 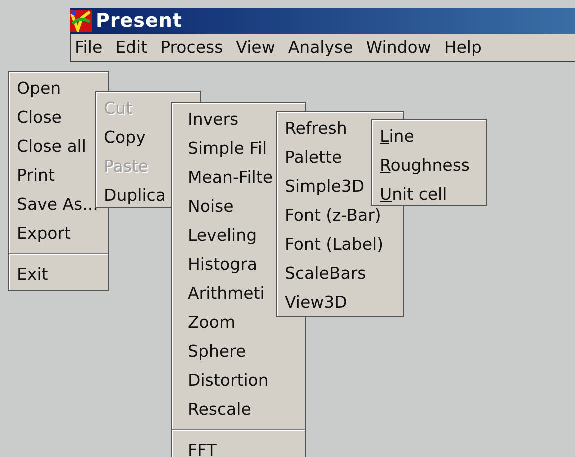 I want to click on menu-item: Noise, so click(x=211, y=206).